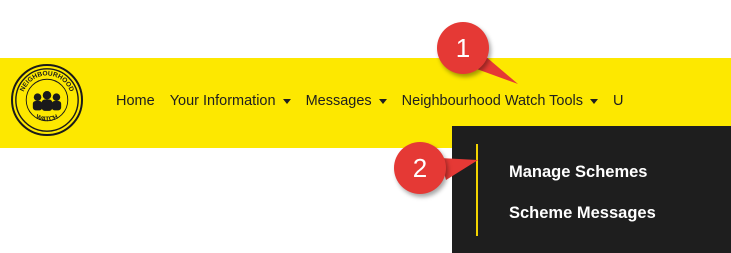  Describe the element at coordinates (582, 213) in the screenshot. I see `menu-item-scheme-messages: Scheme Messages` at that location.